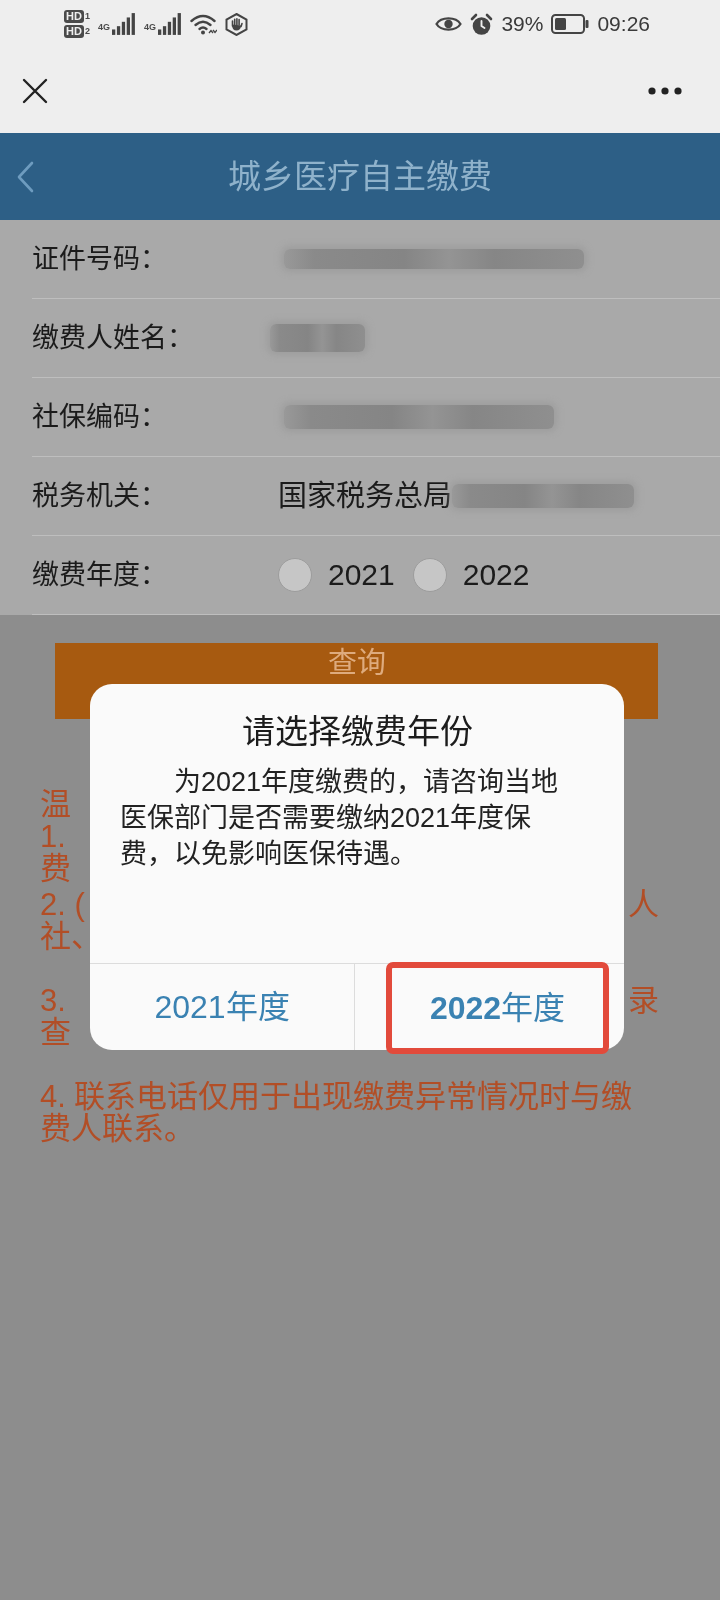  What do you see at coordinates (665, 90) in the screenshot?
I see `more-icon` at bounding box center [665, 90].